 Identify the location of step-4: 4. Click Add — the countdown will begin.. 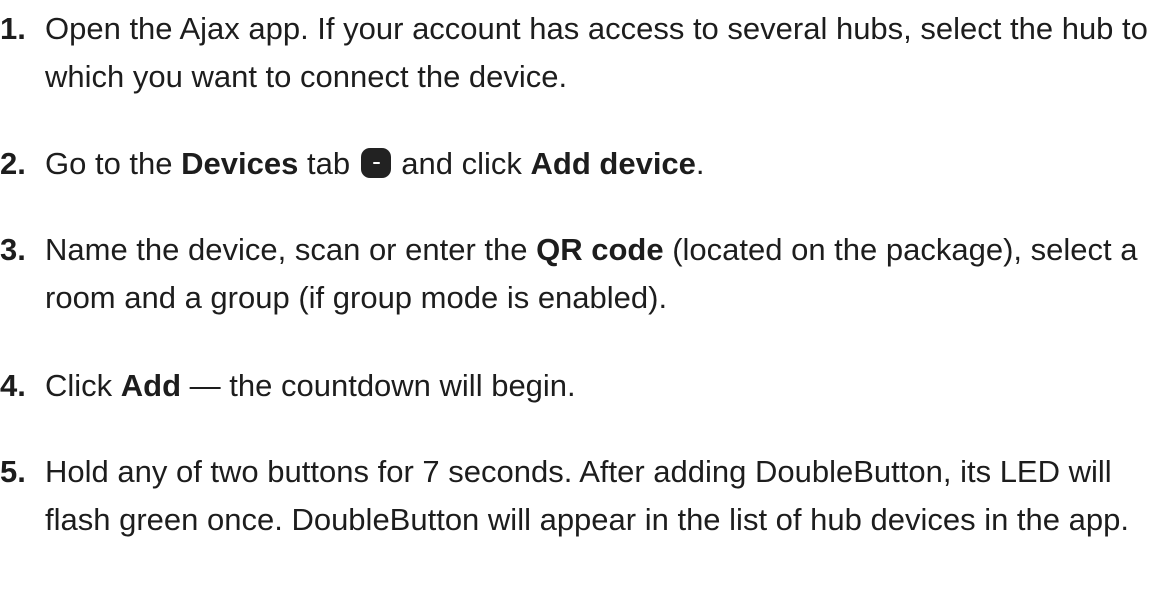
(580, 386).